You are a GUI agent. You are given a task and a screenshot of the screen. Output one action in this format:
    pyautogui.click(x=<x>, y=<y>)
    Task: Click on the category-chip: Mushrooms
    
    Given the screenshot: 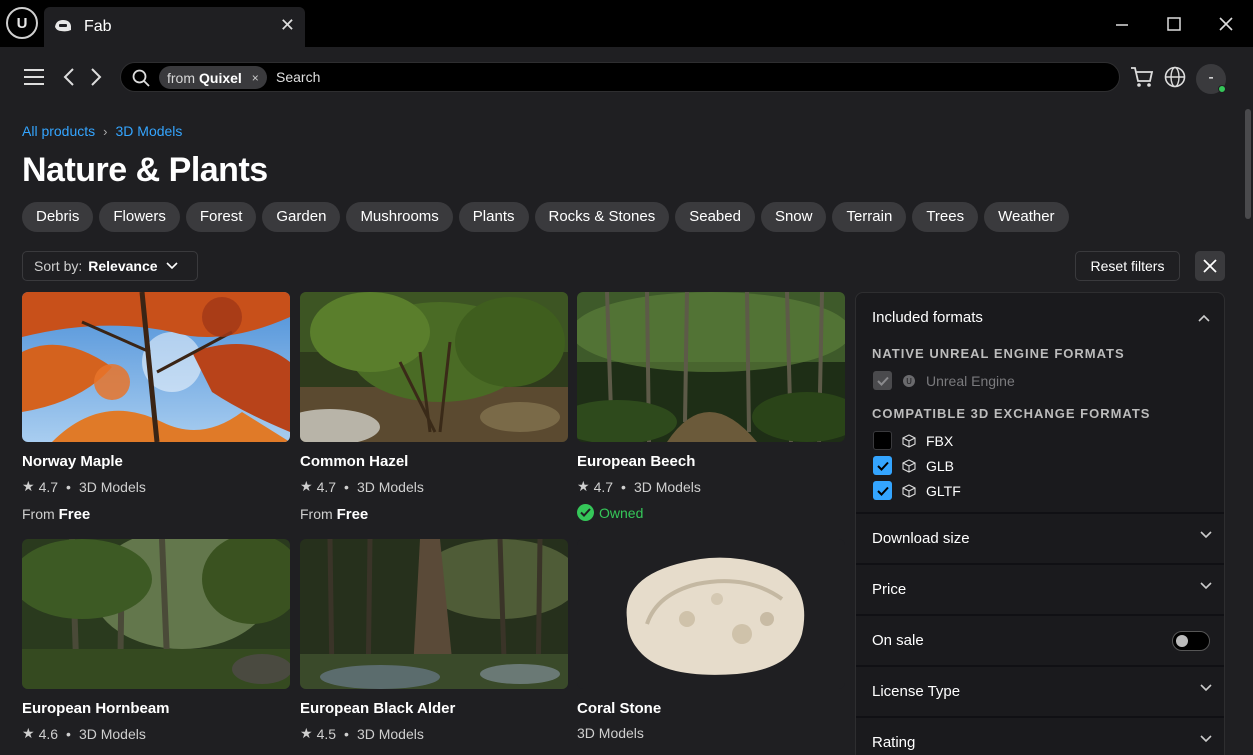 What is the action you would take?
    pyautogui.click(x=399, y=217)
    